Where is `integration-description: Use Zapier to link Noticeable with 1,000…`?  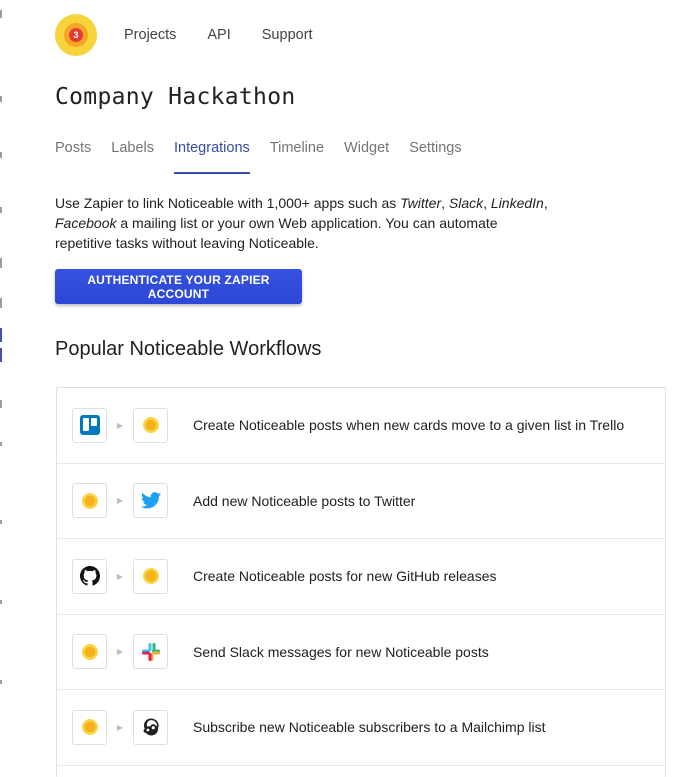 integration-description: Use Zapier to link Noticeable with 1,000… is located at coordinates (301, 223).